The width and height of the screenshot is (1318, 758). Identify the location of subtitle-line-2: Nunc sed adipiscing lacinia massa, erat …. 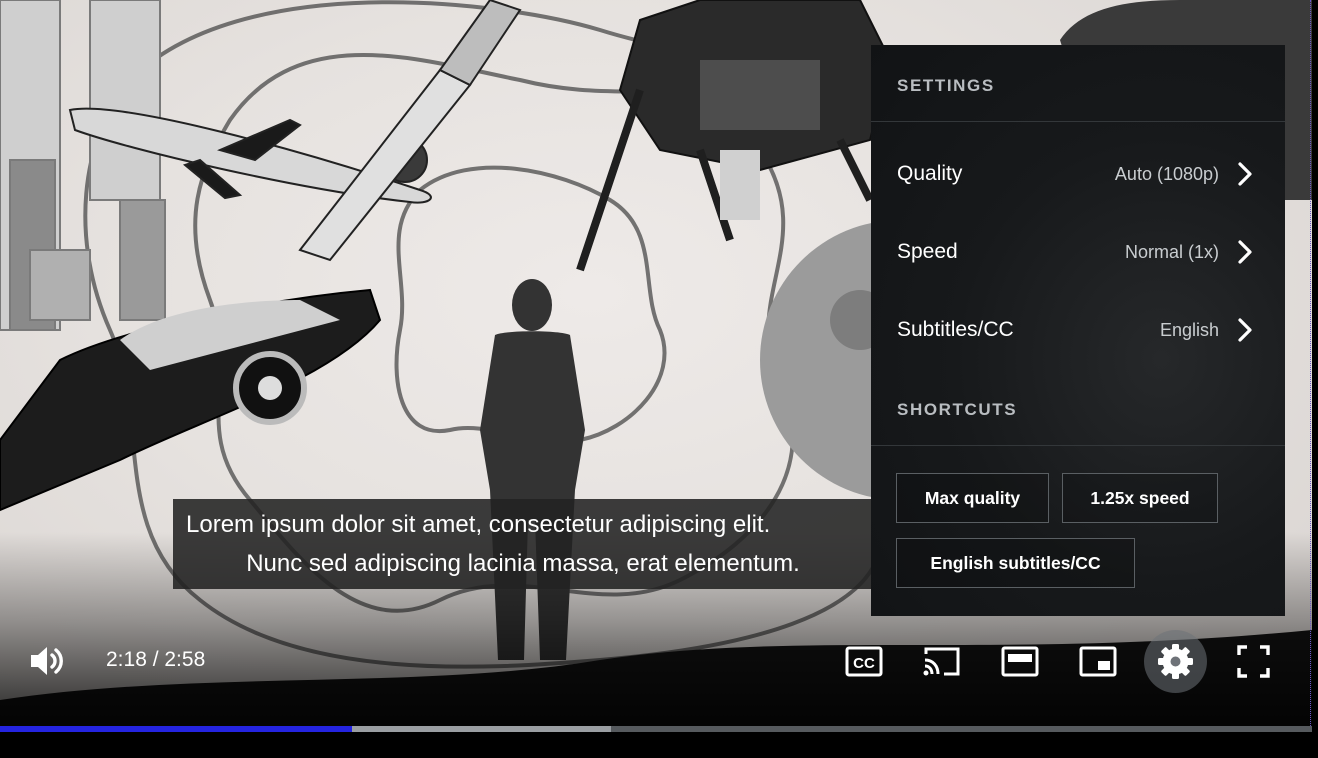
(523, 563).